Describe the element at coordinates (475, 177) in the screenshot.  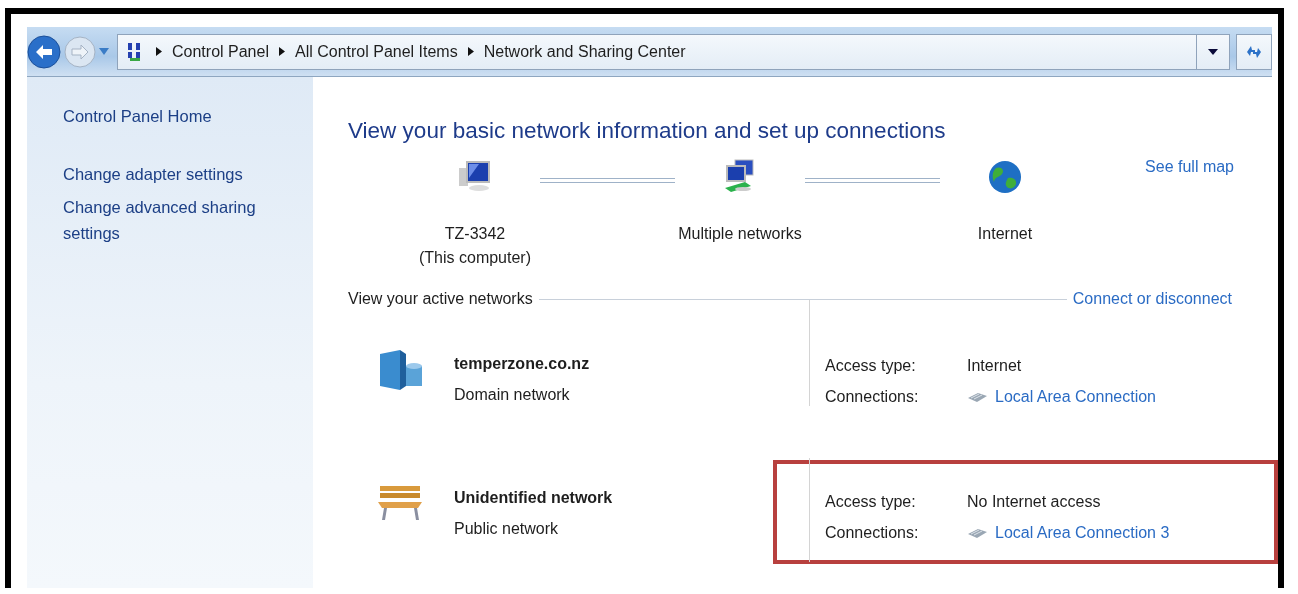
I see `computer-icon` at that location.